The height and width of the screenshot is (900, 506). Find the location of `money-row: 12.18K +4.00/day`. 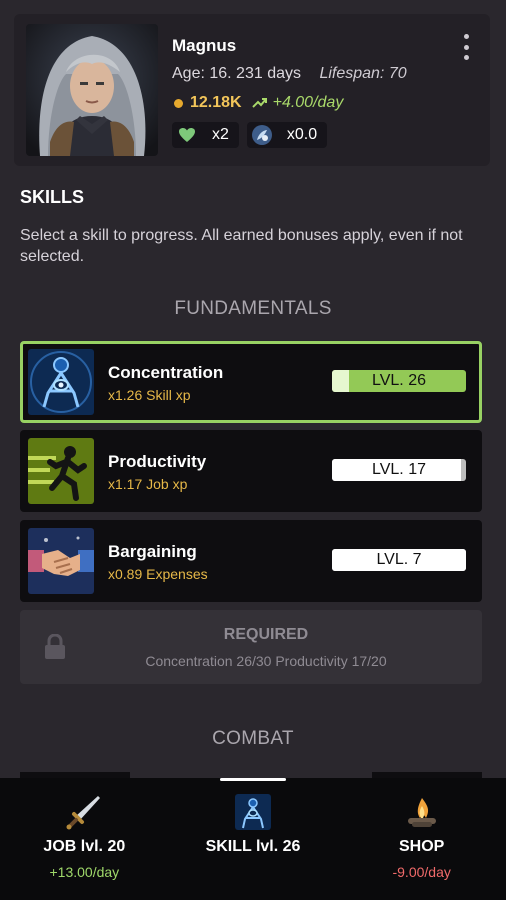

money-row: 12.18K +4.00/day is located at coordinates (258, 103).